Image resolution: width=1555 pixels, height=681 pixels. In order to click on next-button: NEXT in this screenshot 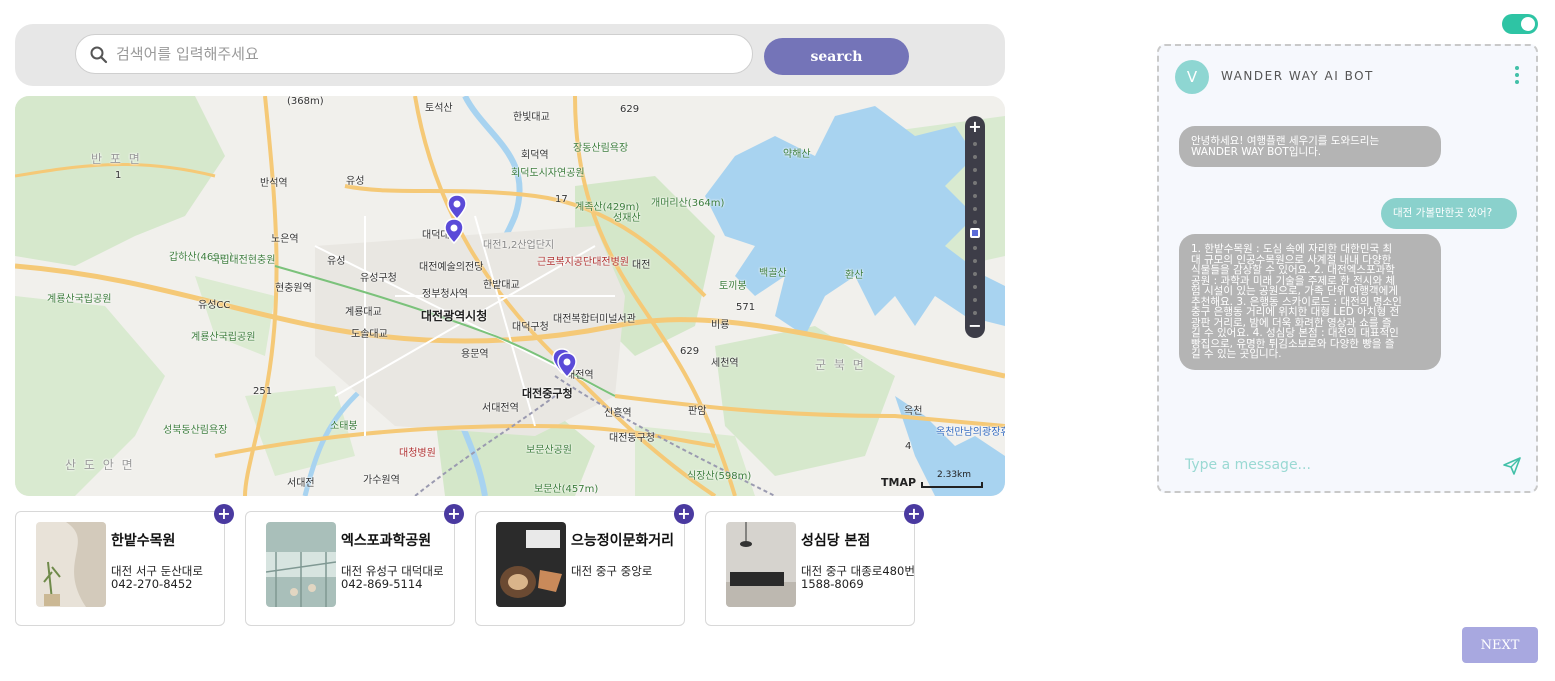, I will do `click(1500, 645)`.